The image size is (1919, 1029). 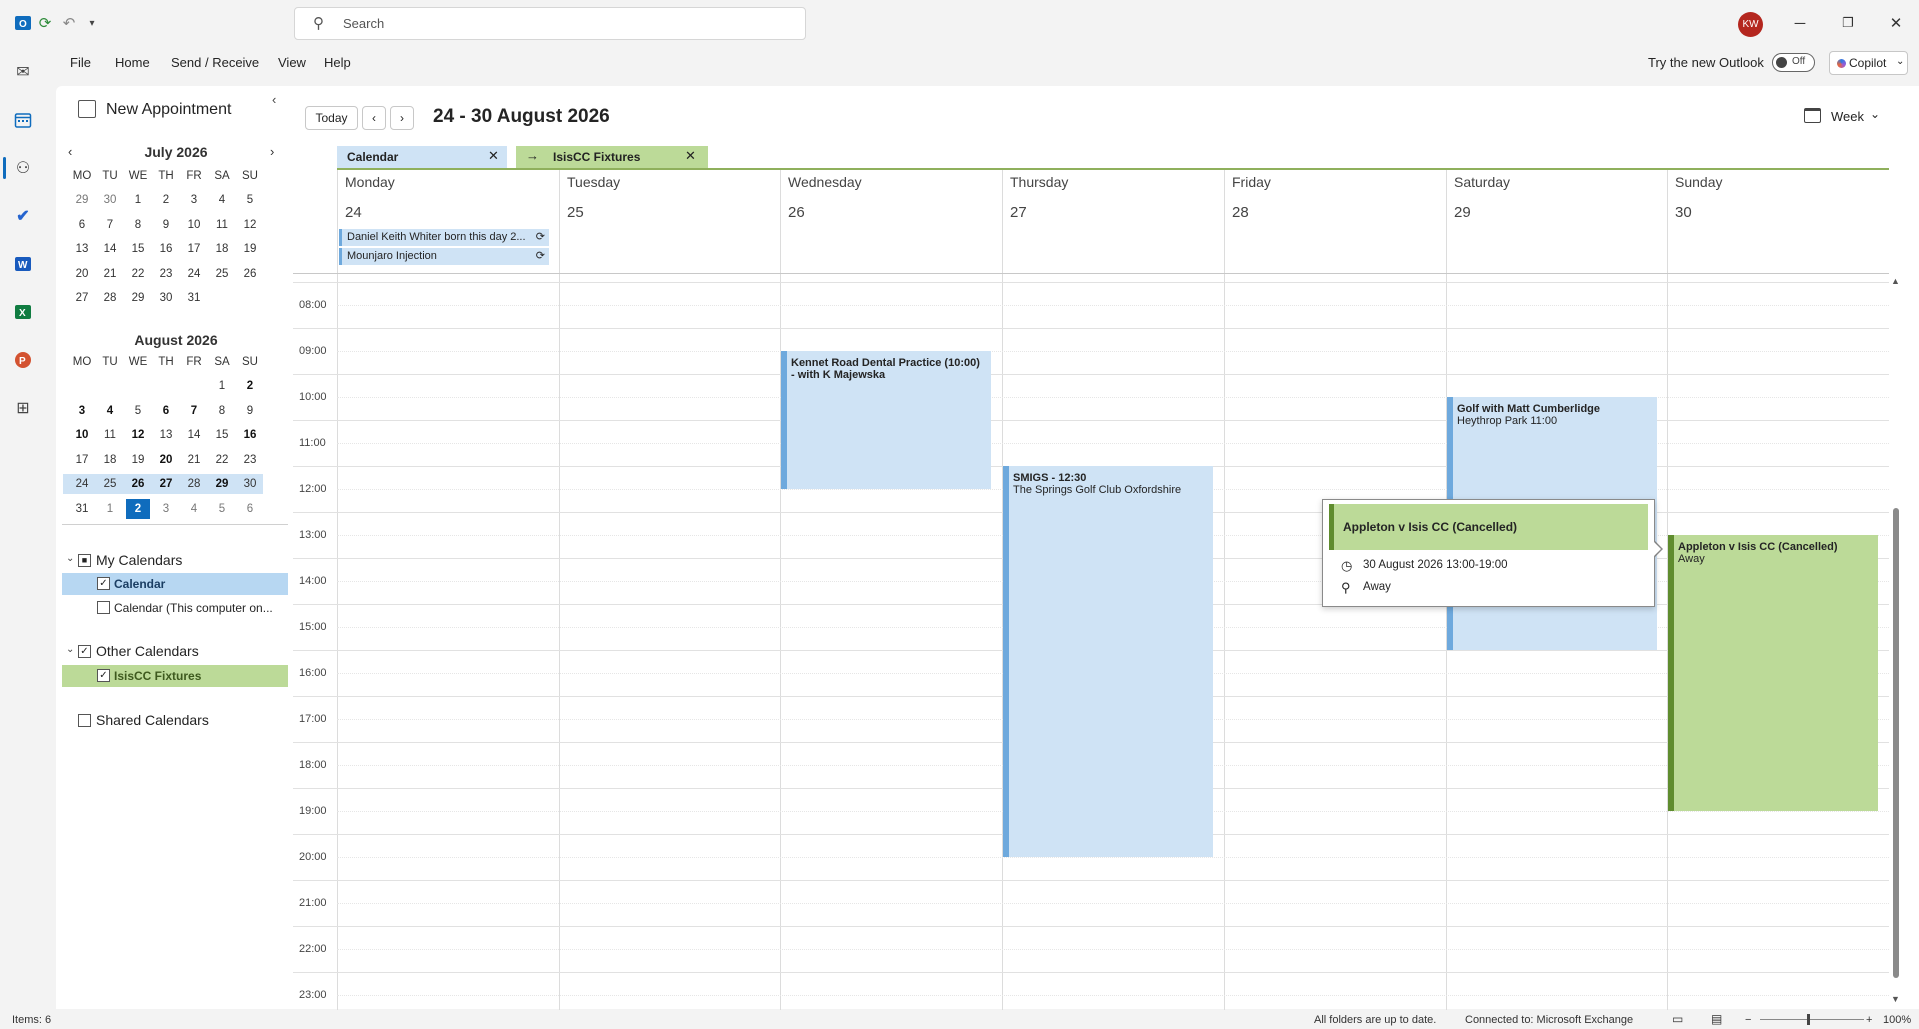 I want to click on mini-calendar-today: 2, so click(x=138, y=508).